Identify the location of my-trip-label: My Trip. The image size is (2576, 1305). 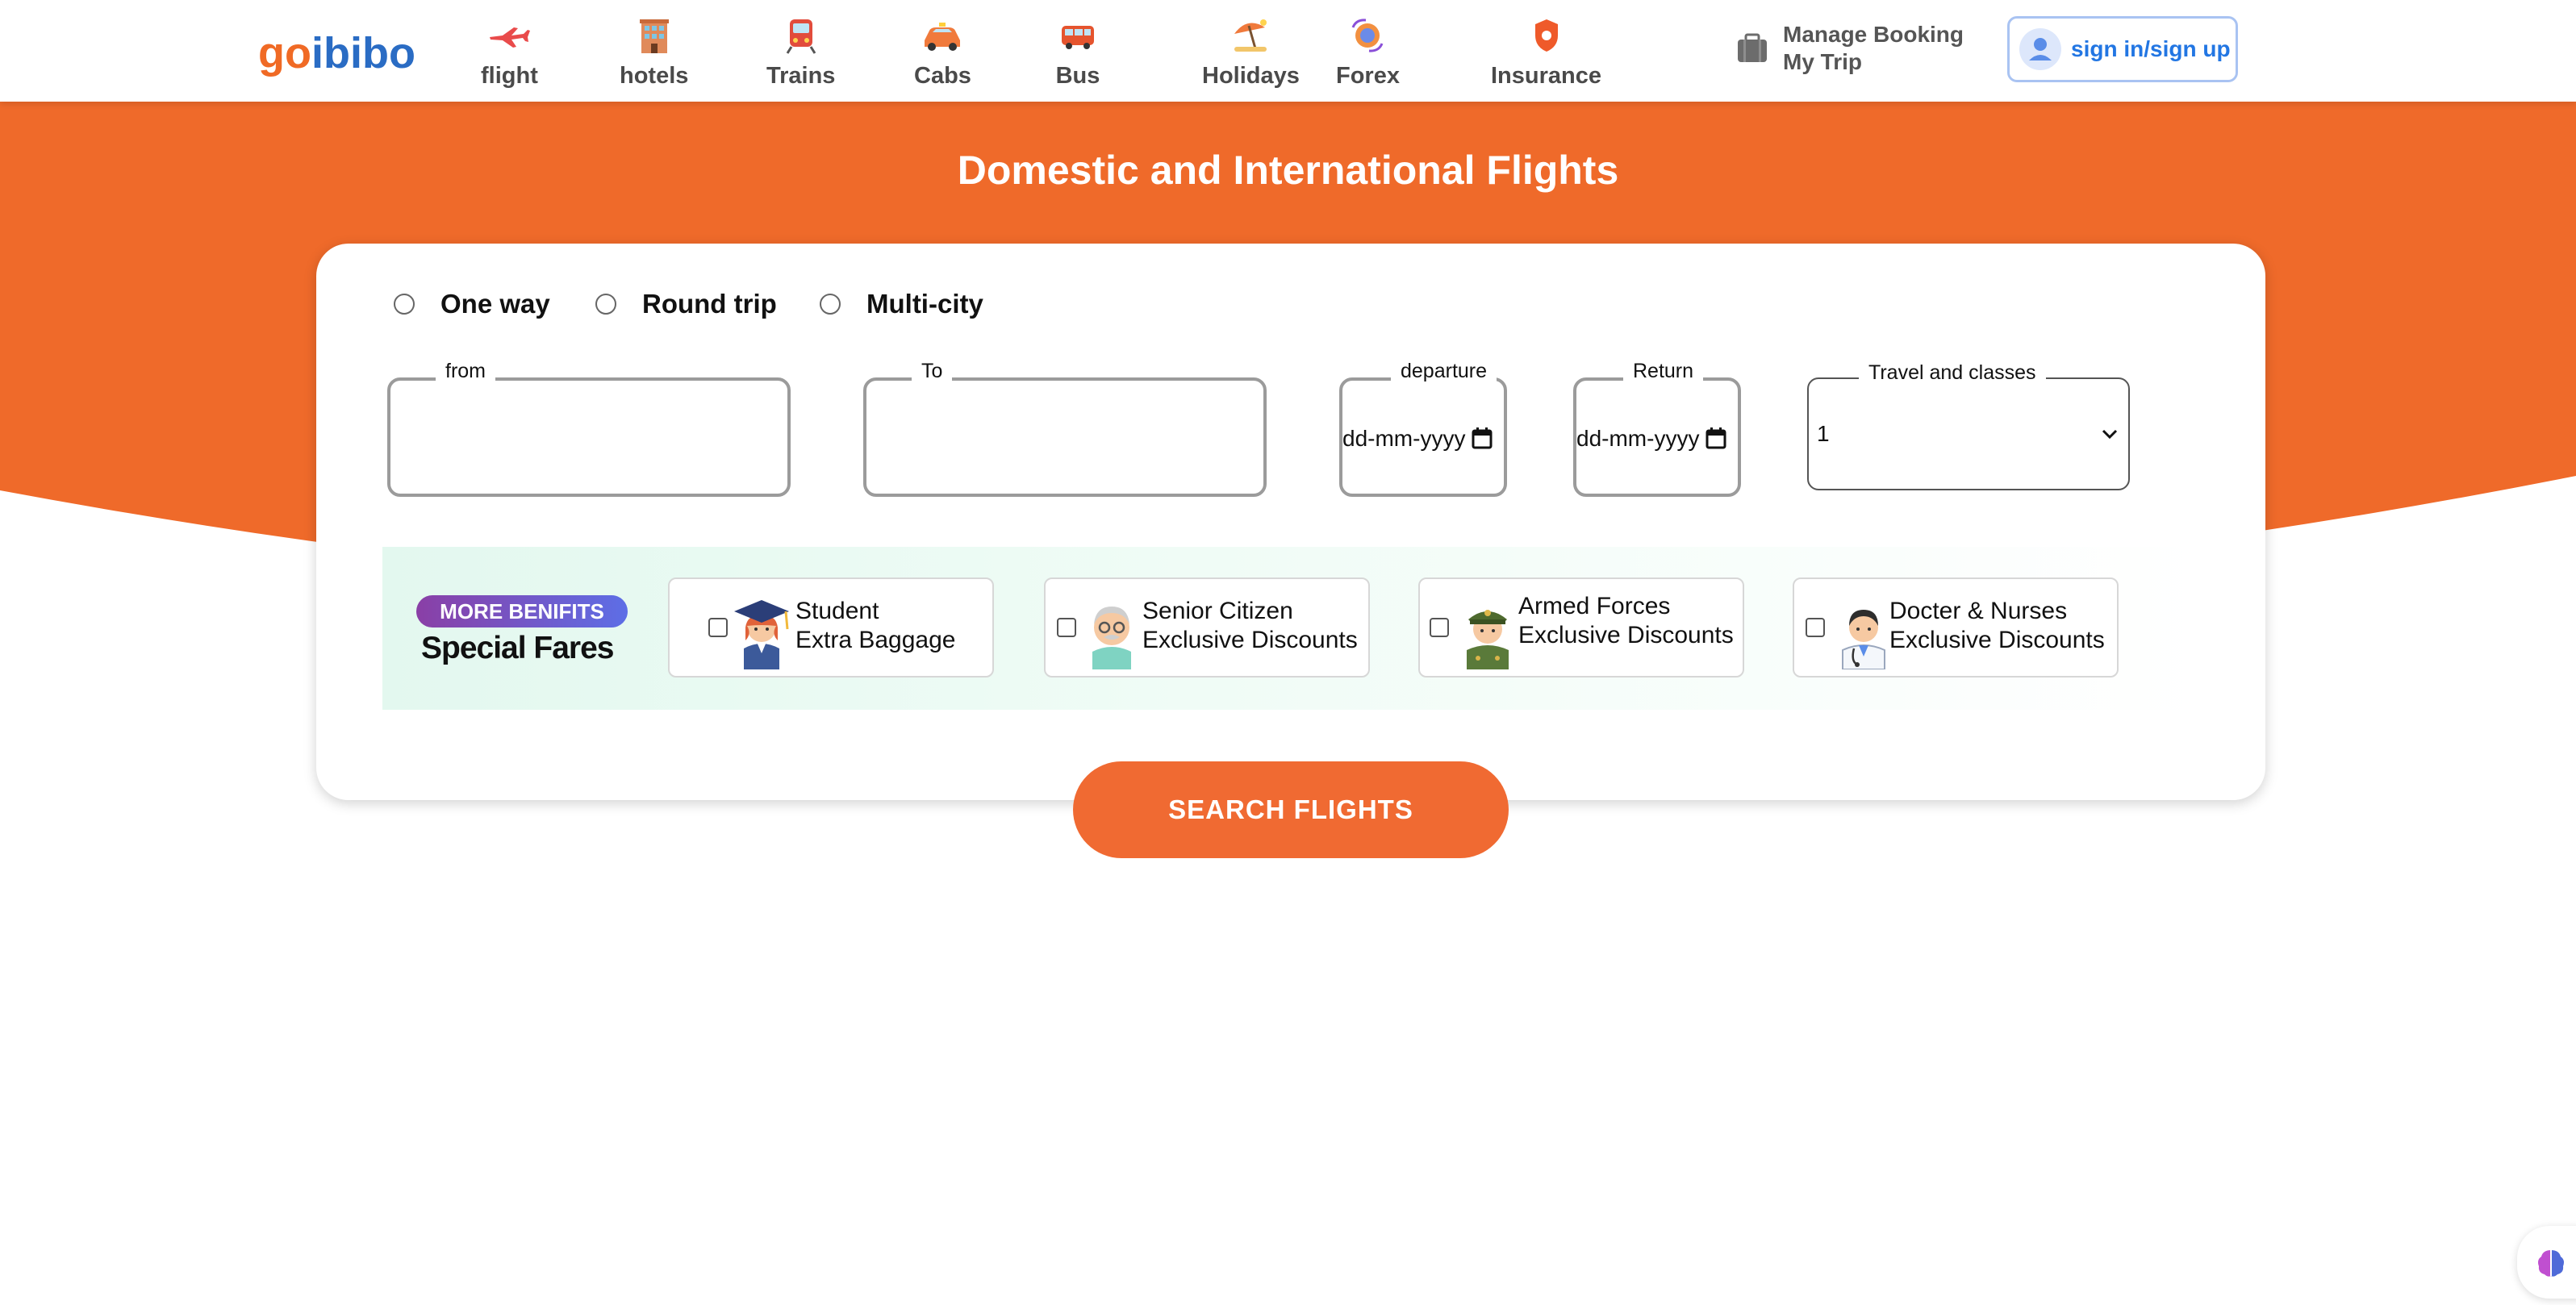
(1823, 61).